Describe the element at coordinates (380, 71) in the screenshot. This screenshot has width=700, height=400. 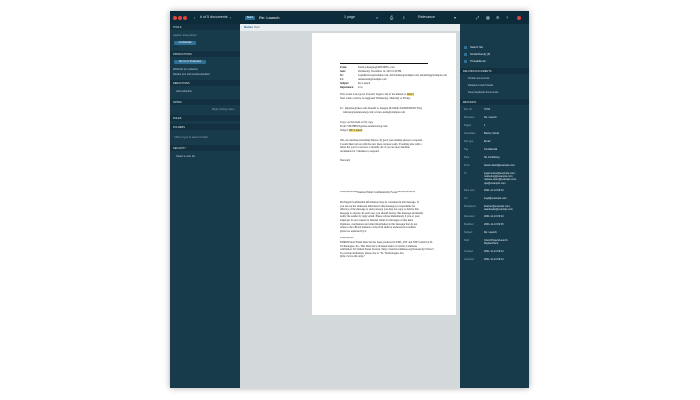
I see `email-header-value: Wednesday, November 14, 2001 9:18 PM` at that location.